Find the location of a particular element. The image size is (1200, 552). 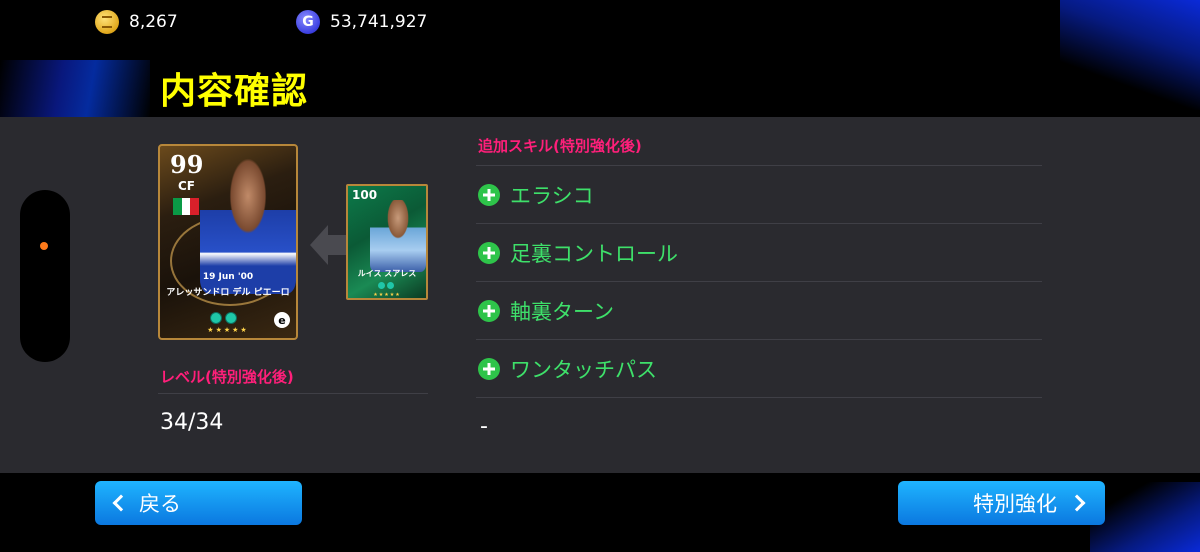

coins-display: 8,267 is located at coordinates (136, 22).